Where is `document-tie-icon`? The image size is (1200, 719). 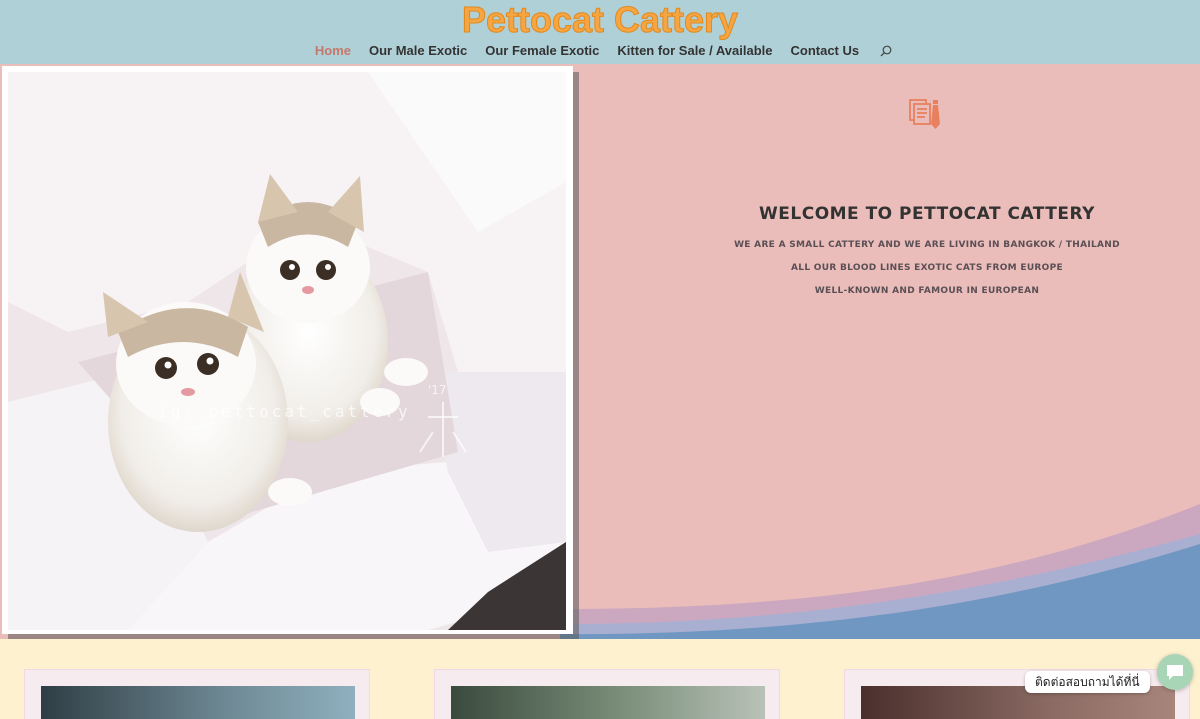
document-tie-icon is located at coordinates (924, 114).